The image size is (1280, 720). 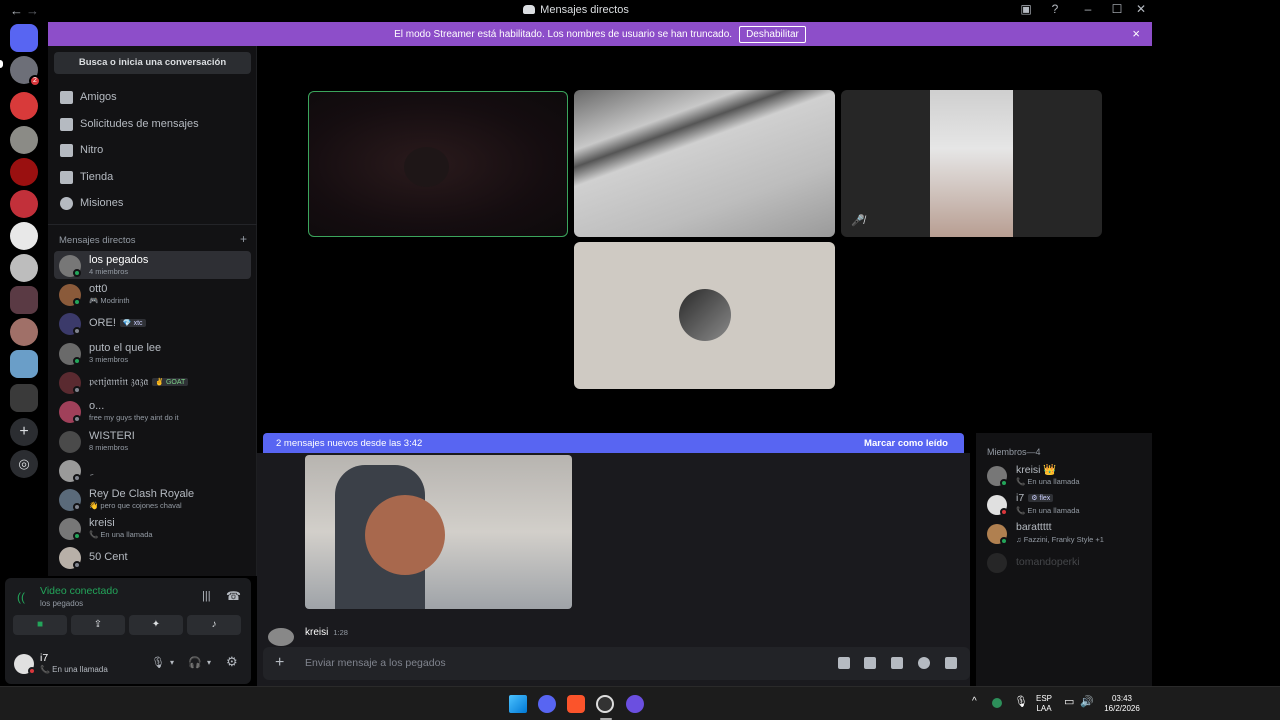 I want to click on server-folder, so click(x=24, y=398).